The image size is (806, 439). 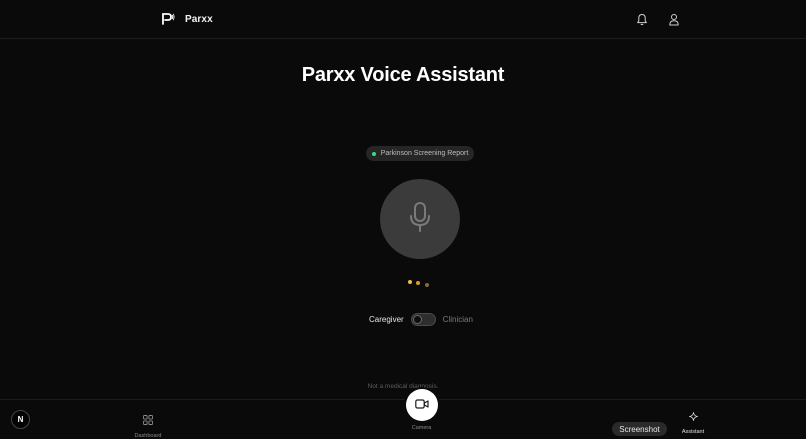 I want to click on parxx-logo-icon, so click(x=168, y=19).